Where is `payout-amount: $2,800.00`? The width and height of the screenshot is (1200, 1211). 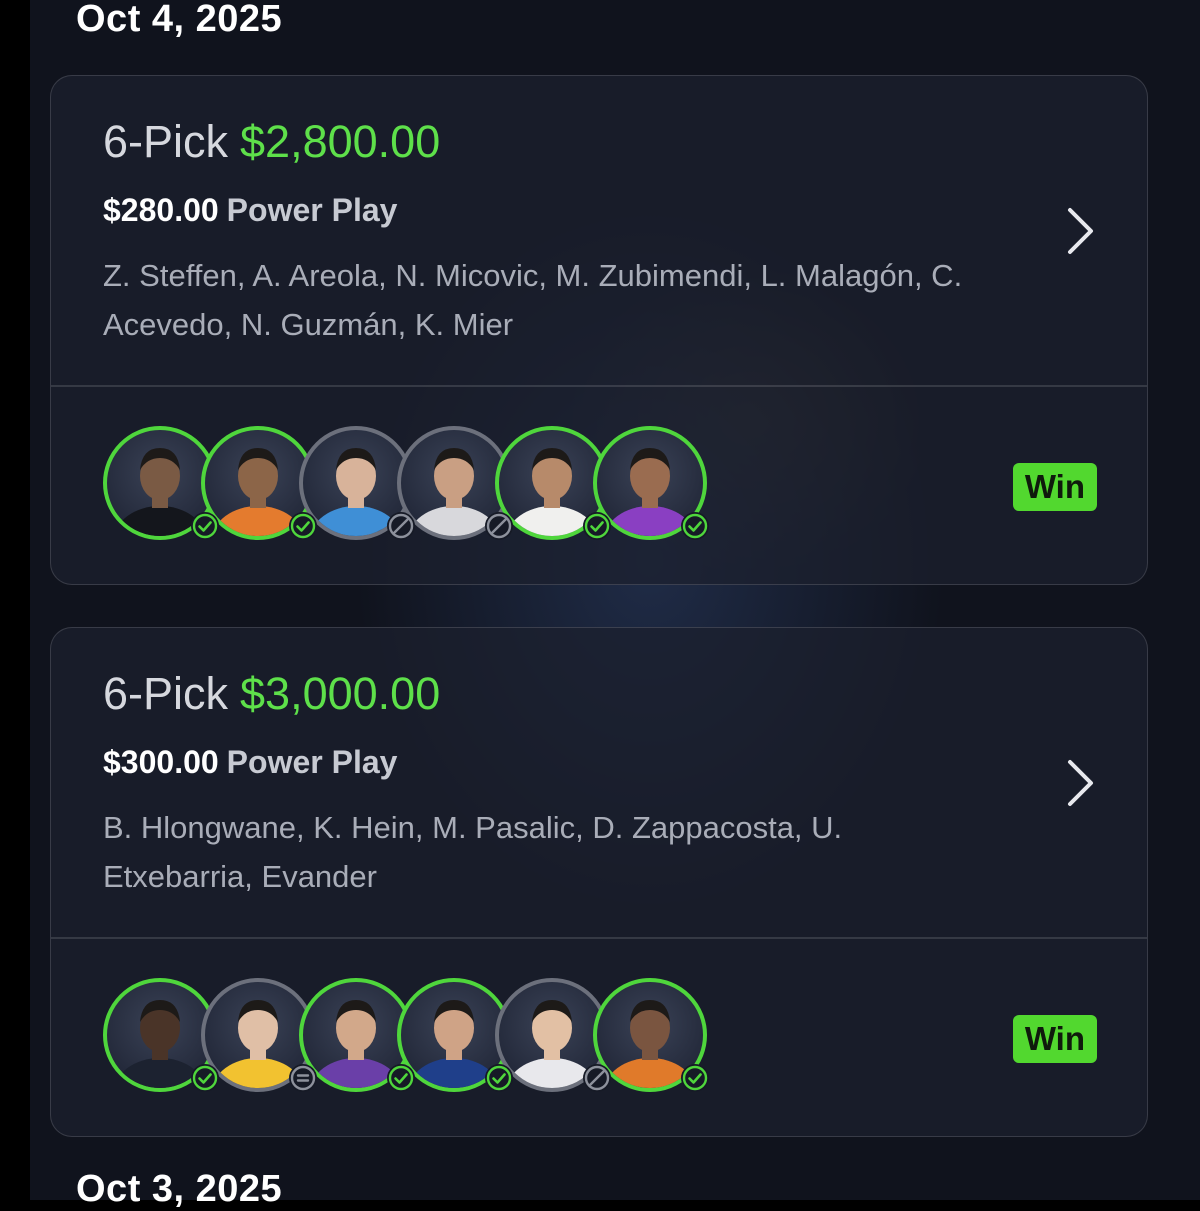 payout-amount: $2,800.00 is located at coordinates (340, 141).